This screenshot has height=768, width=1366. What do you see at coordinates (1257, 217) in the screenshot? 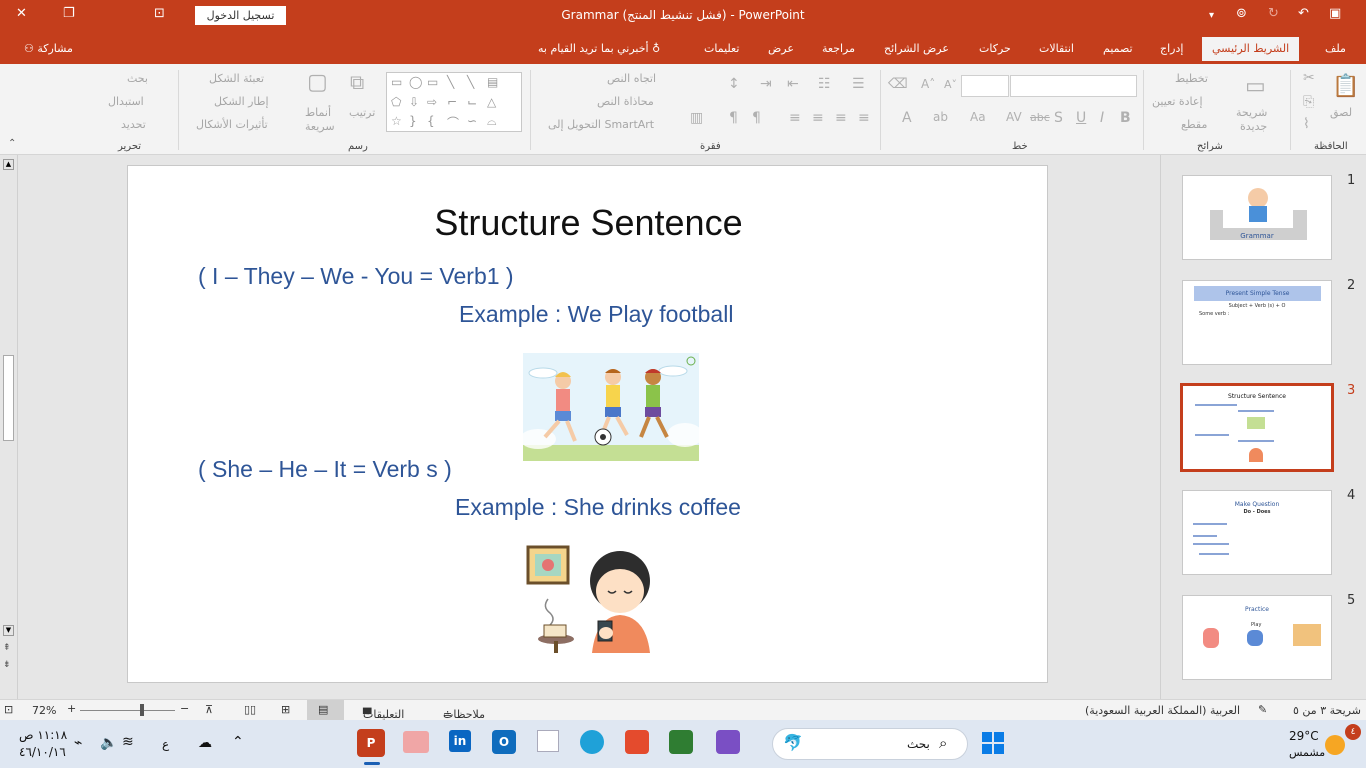
I see `slide-thumbnail-1: Grammar` at bounding box center [1257, 217].